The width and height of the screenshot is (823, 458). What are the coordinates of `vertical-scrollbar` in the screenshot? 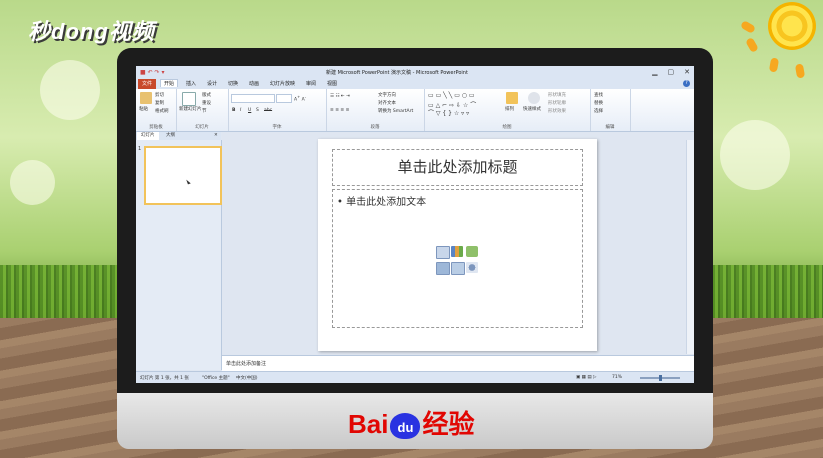 It's located at (690, 247).